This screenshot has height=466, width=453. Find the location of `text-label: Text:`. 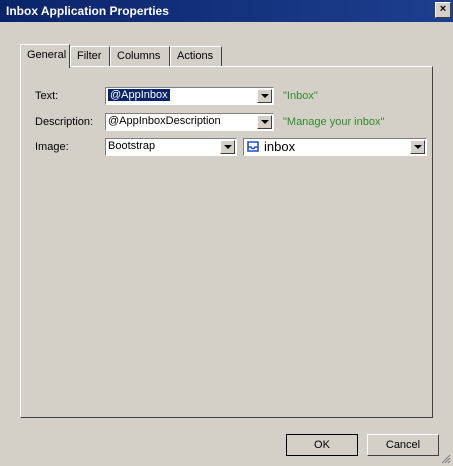

text-label: Text: is located at coordinates (47, 96).